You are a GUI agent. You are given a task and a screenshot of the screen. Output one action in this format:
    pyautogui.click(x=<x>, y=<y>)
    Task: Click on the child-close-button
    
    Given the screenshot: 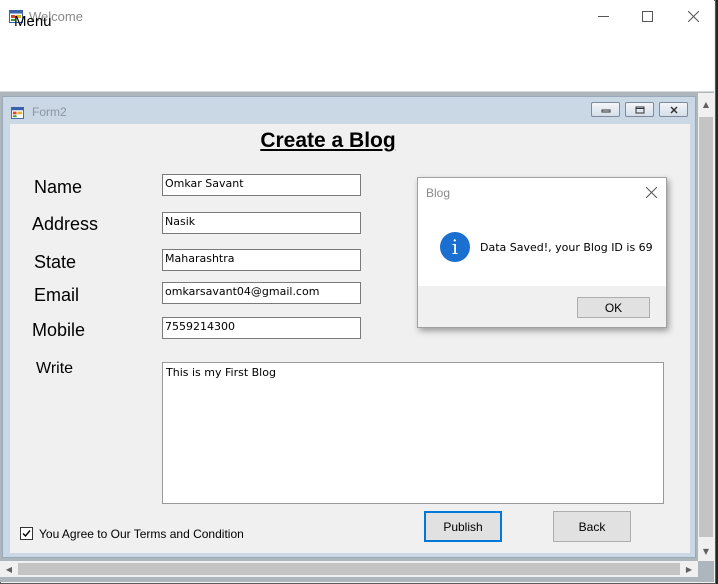 What is the action you would take?
    pyautogui.click(x=673, y=109)
    